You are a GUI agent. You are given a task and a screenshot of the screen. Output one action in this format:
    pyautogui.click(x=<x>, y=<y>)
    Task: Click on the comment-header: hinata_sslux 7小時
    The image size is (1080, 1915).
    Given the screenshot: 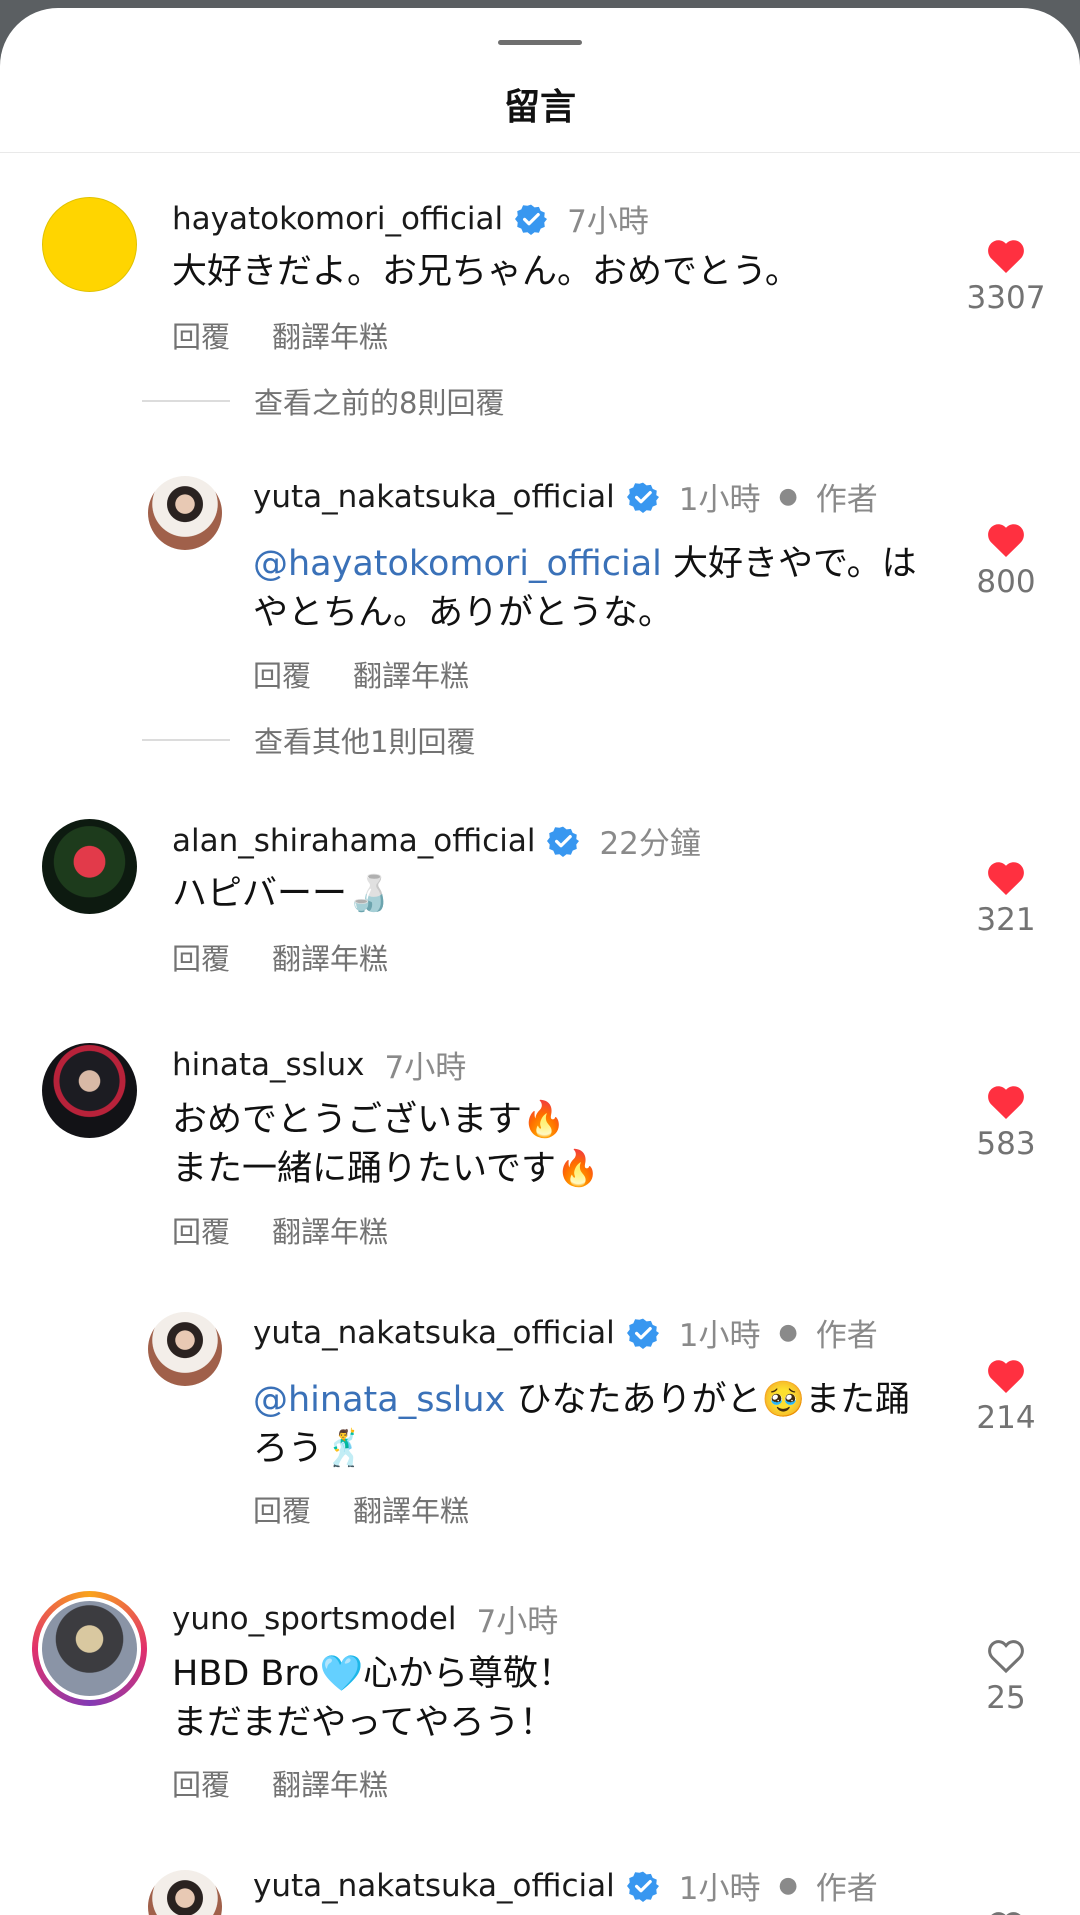 What is the action you would take?
    pyautogui.click(x=319, y=1064)
    